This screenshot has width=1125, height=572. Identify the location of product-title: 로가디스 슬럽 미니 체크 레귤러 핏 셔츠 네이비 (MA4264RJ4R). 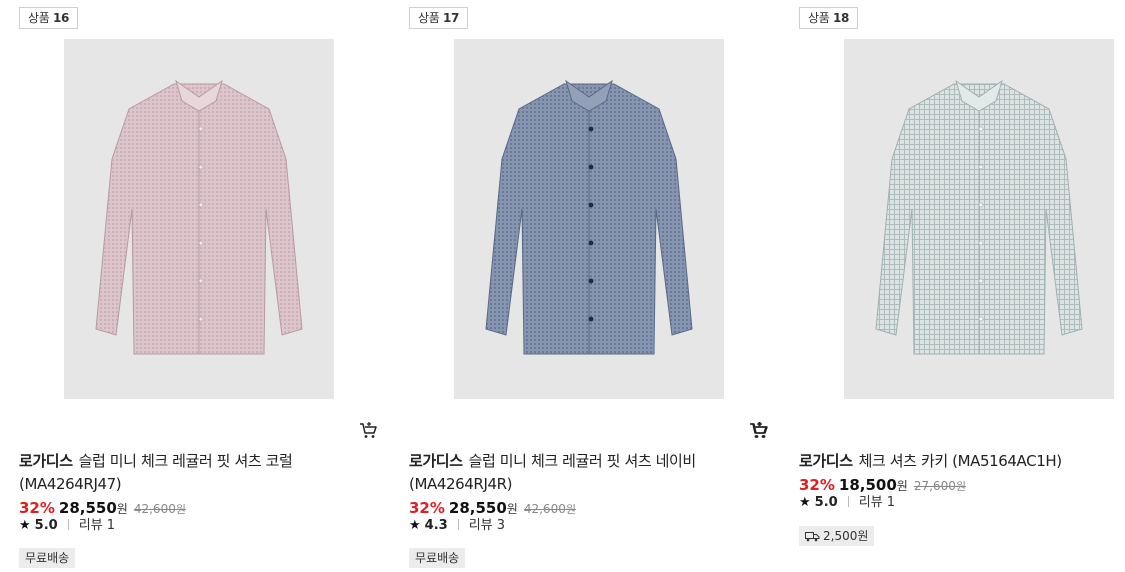
(569, 473).